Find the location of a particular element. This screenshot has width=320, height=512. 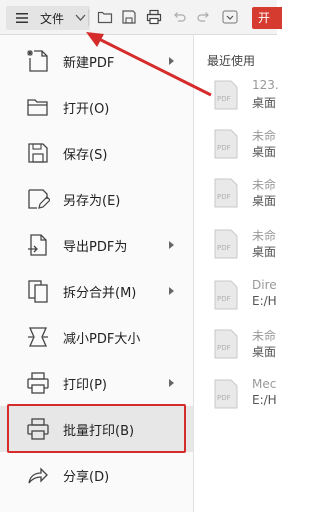

split-merge-icon is located at coordinates (38, 291).